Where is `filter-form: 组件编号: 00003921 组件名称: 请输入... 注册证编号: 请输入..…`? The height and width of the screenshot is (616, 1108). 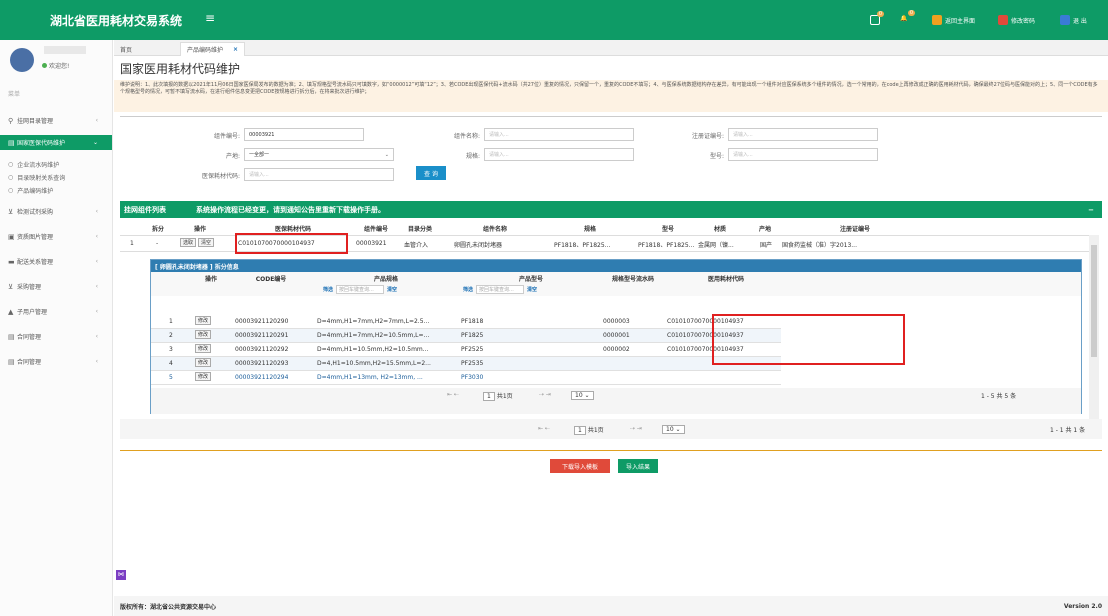
filter-form: 组件编号: 00003921 组件名称: 请输入... 注册证编号: 请输入..… is located at coordinates (611, 154).